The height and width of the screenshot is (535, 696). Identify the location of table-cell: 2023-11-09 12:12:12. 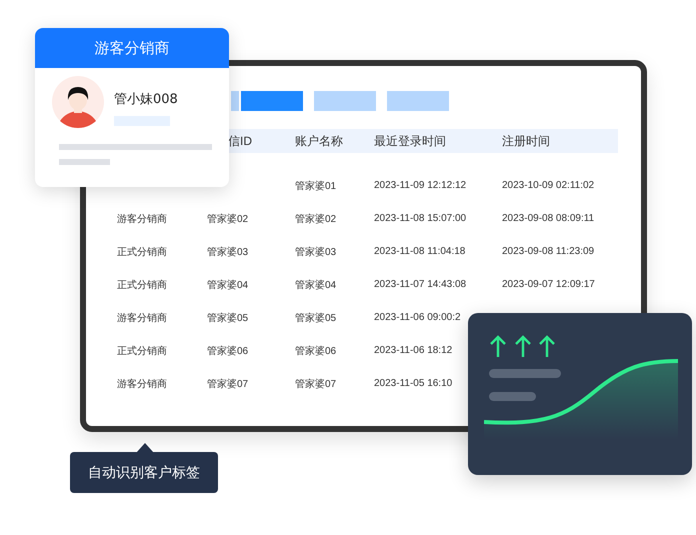
(420, 185).